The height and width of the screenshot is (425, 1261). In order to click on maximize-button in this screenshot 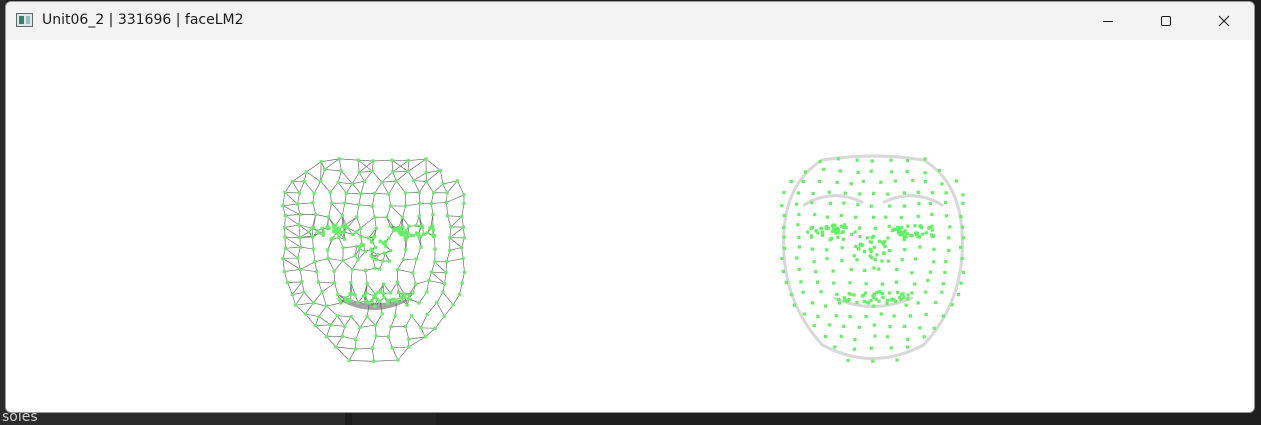, I will do `click(1166, 21)`.